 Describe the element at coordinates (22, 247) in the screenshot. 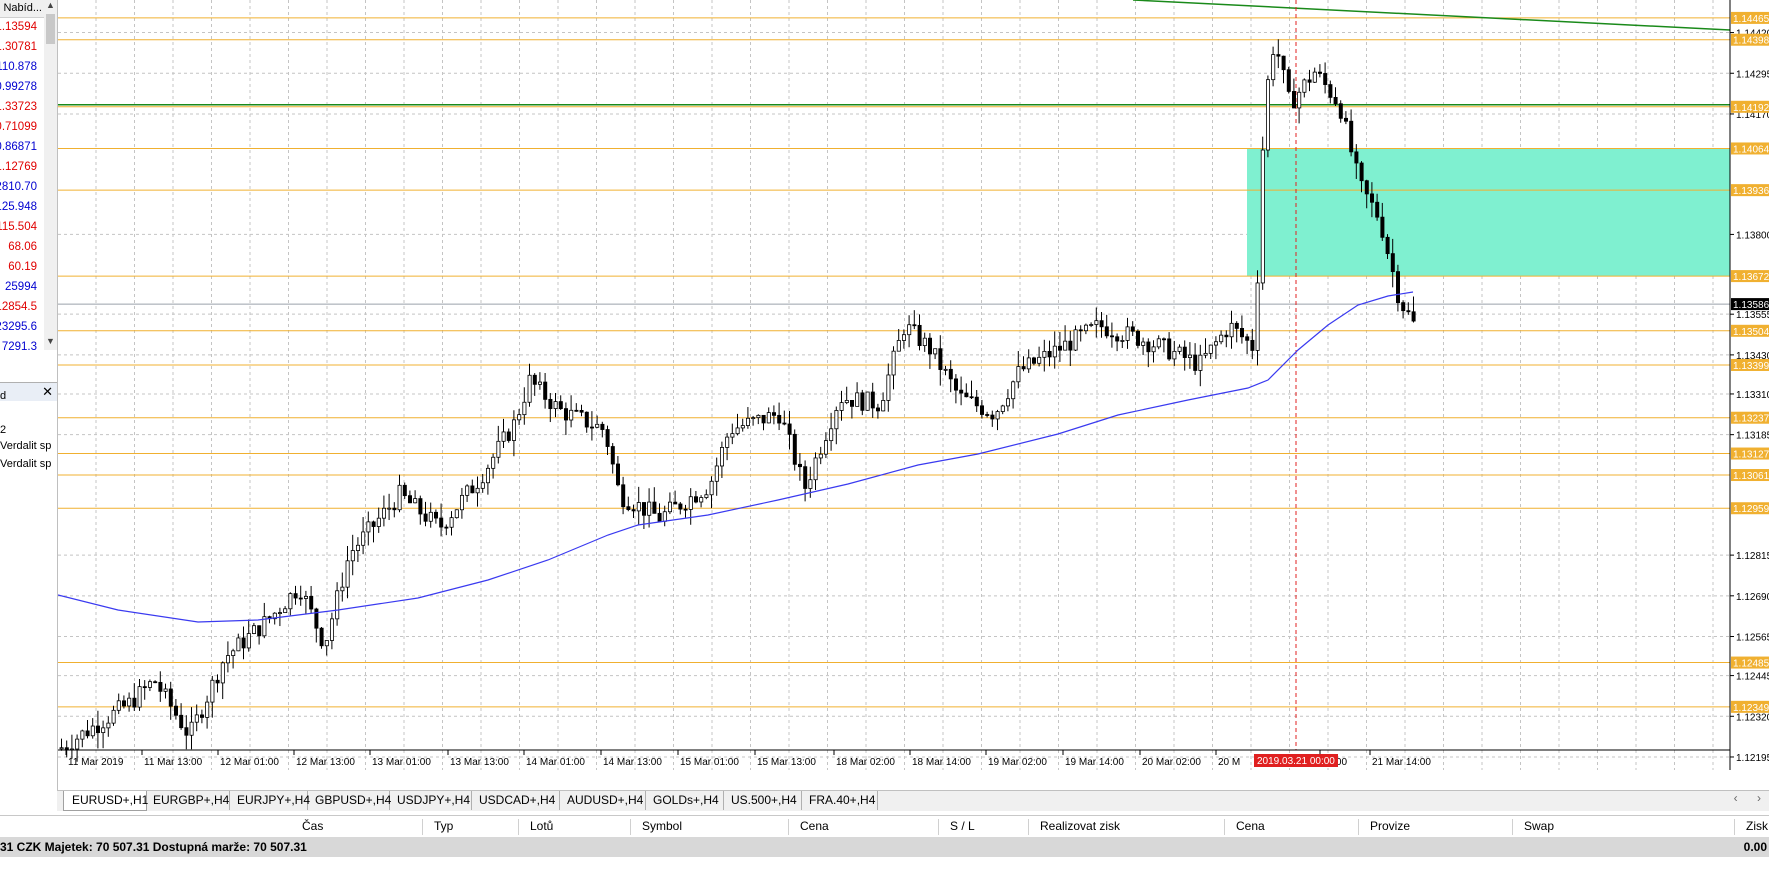

I see `quote-row: 68.06` at that location.